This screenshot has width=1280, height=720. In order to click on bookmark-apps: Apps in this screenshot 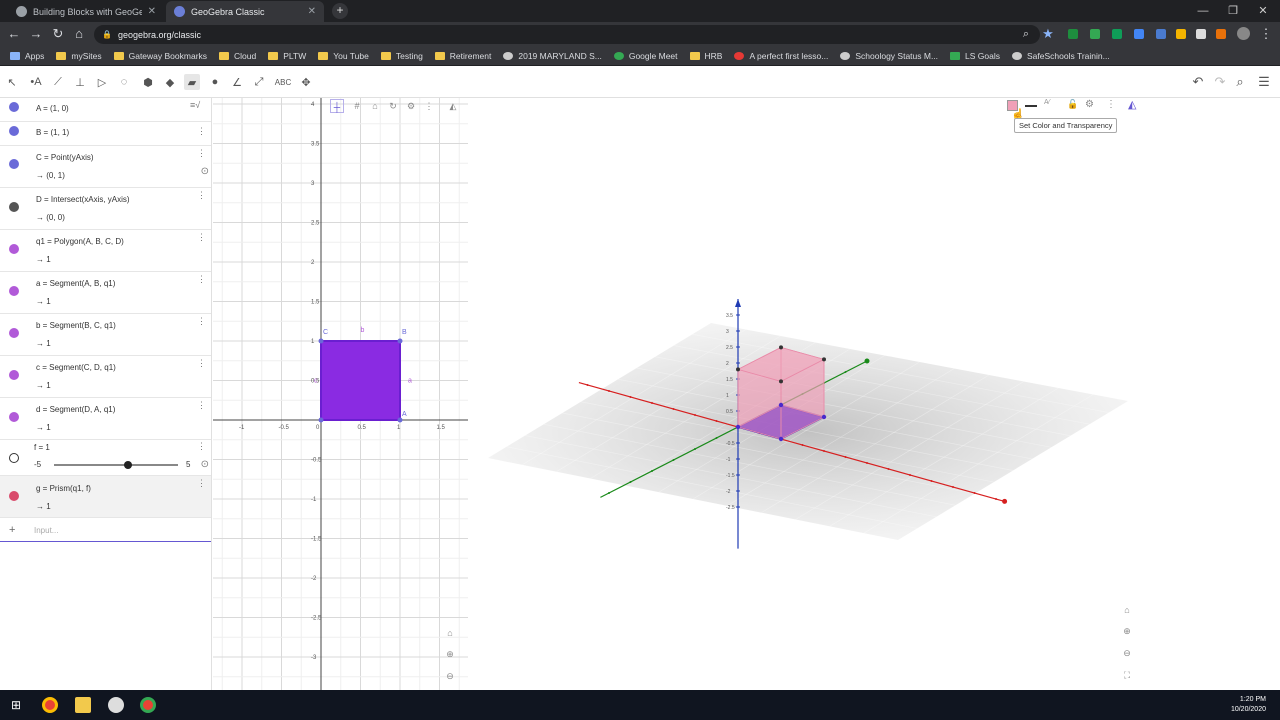, I will do `click(27, 56)`.